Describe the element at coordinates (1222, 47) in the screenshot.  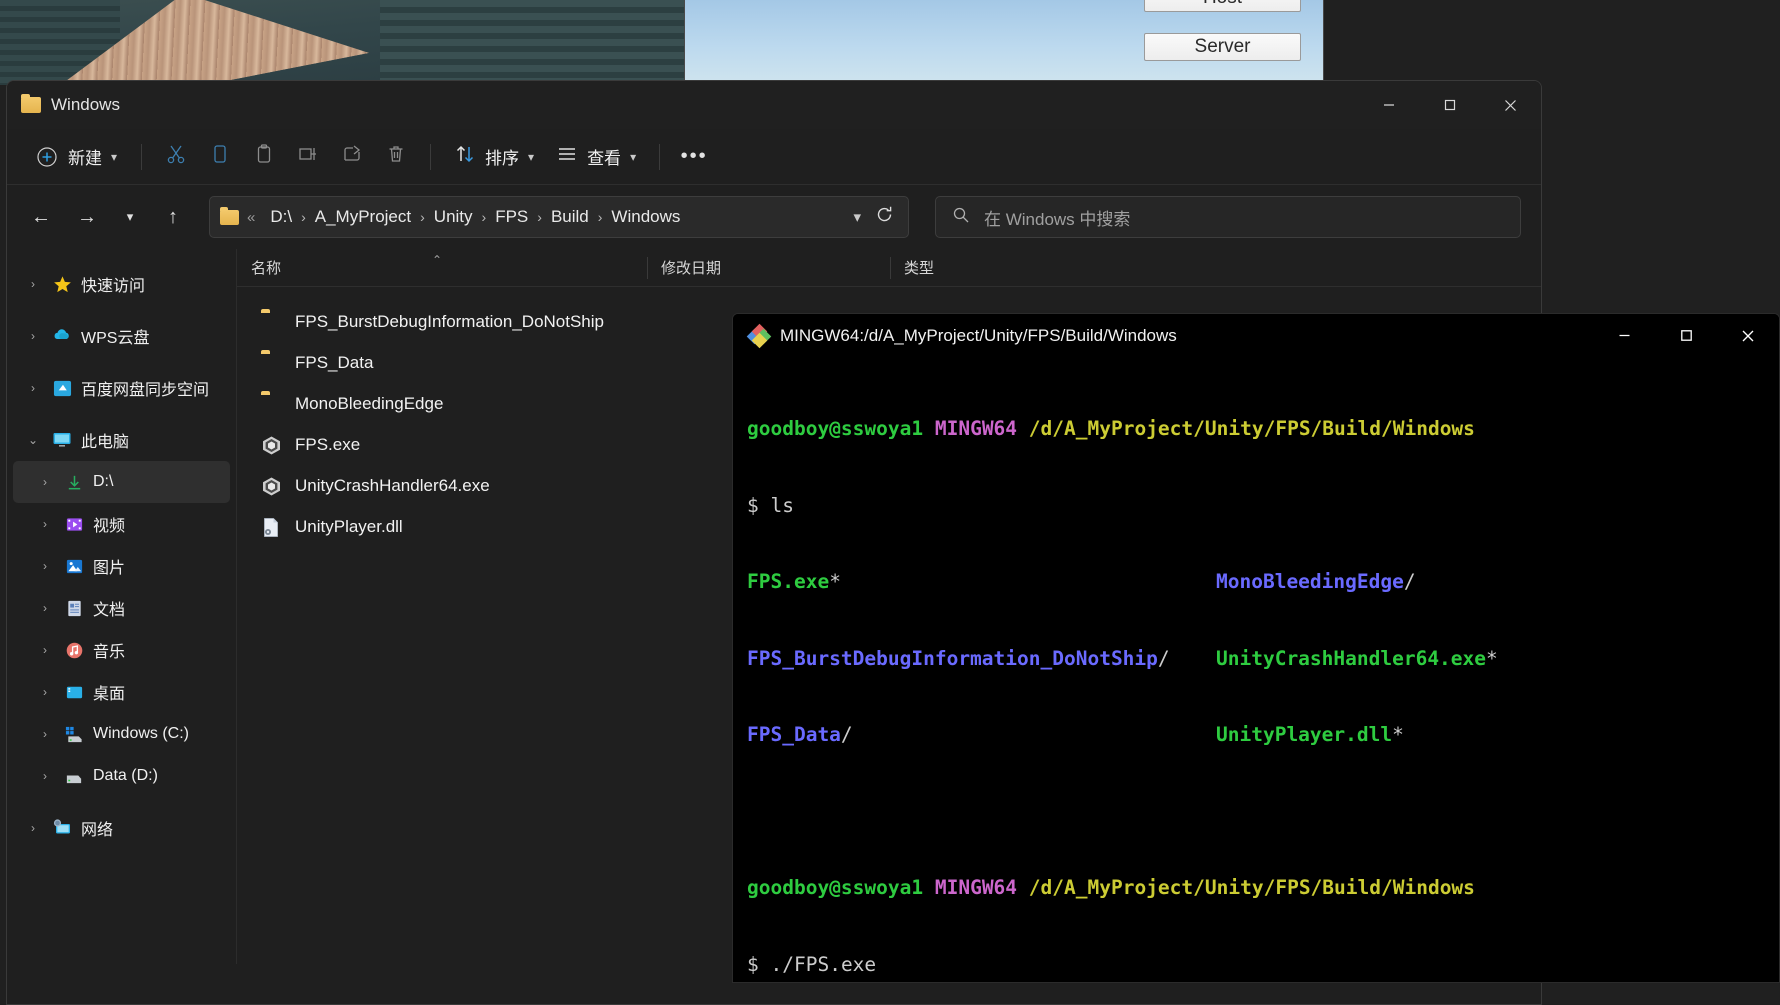
I see `server-button: Server` at that location.